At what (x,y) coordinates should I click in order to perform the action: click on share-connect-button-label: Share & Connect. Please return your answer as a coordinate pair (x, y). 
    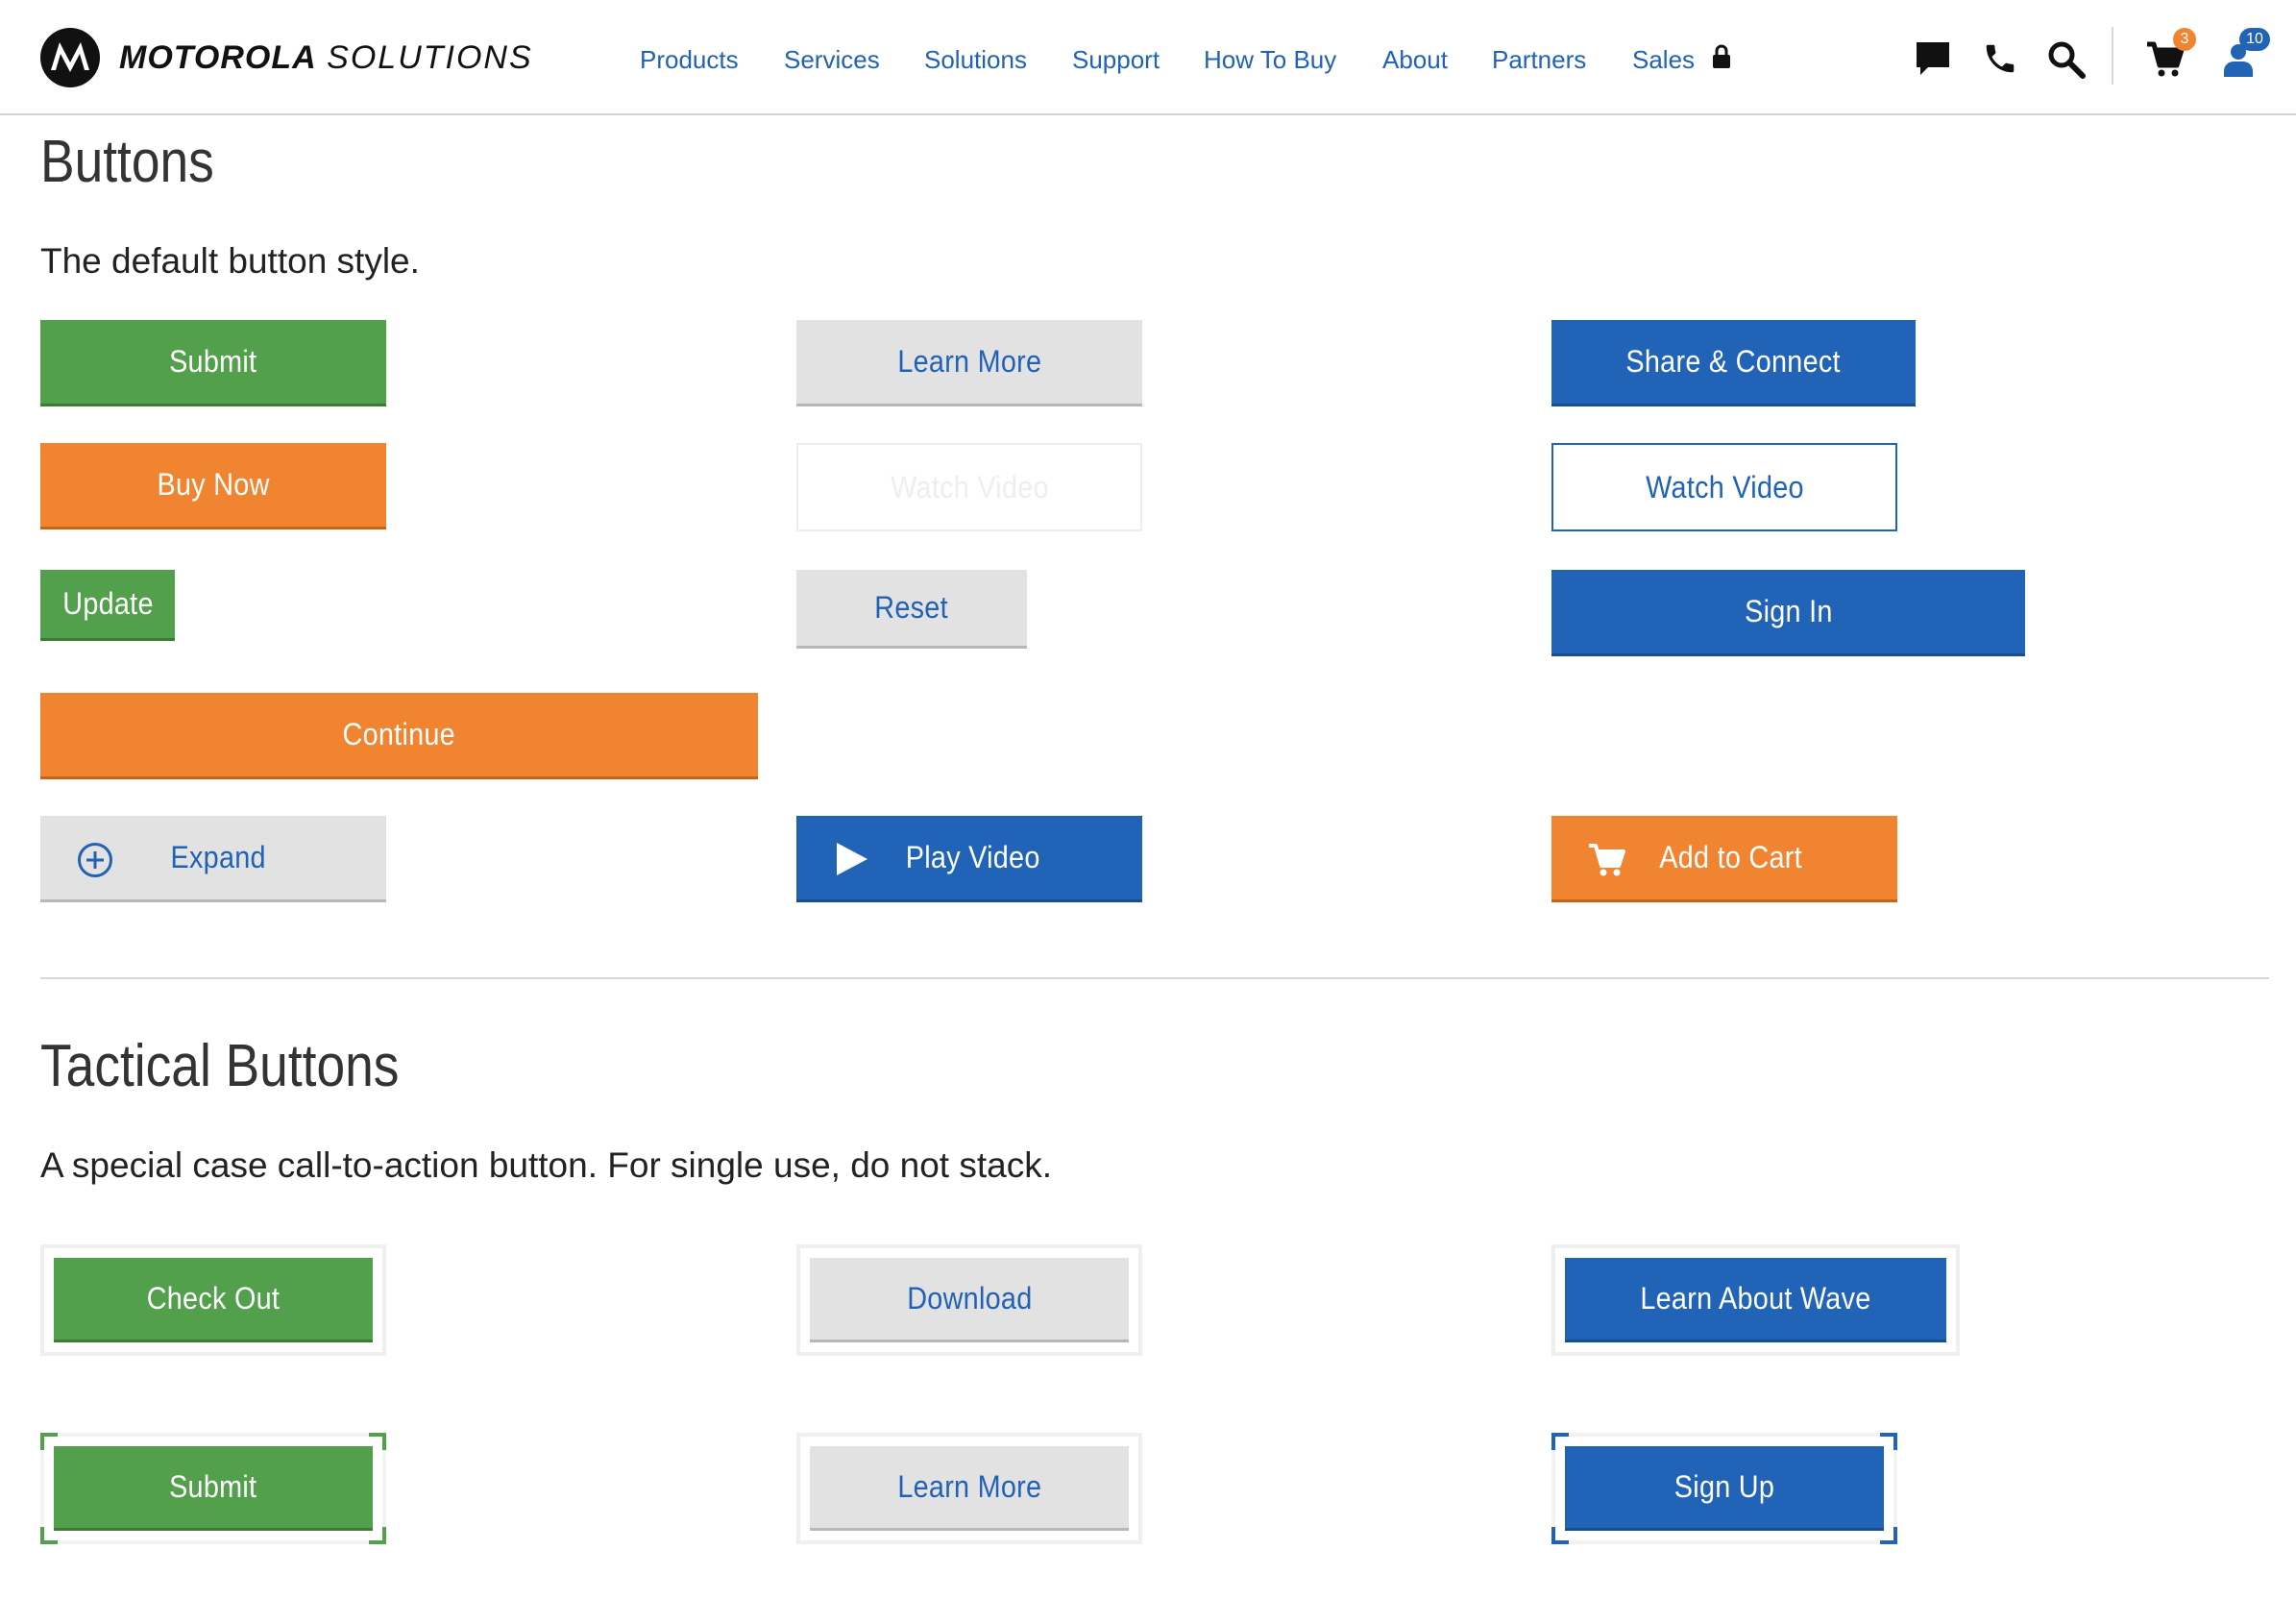
    Looking at the image, I should click on (1733, 362).